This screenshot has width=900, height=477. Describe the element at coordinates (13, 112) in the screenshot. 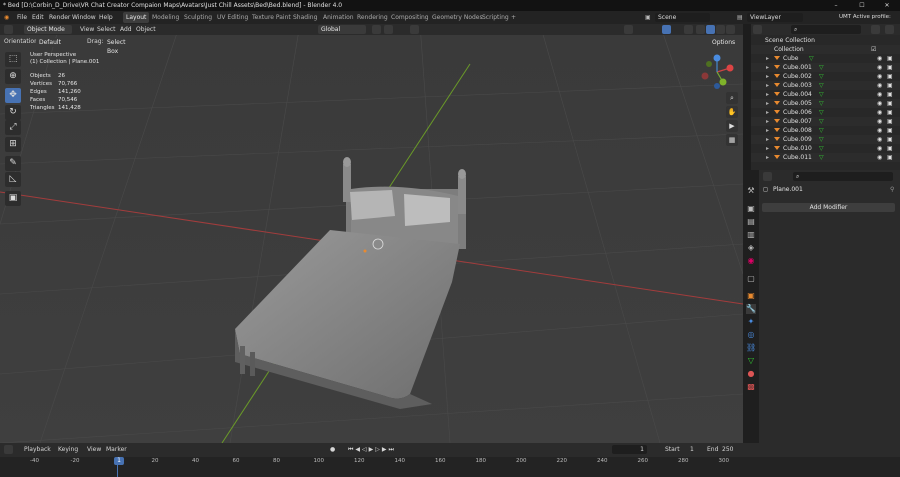

I see `rotate-tool-icon: ↻` at that location.